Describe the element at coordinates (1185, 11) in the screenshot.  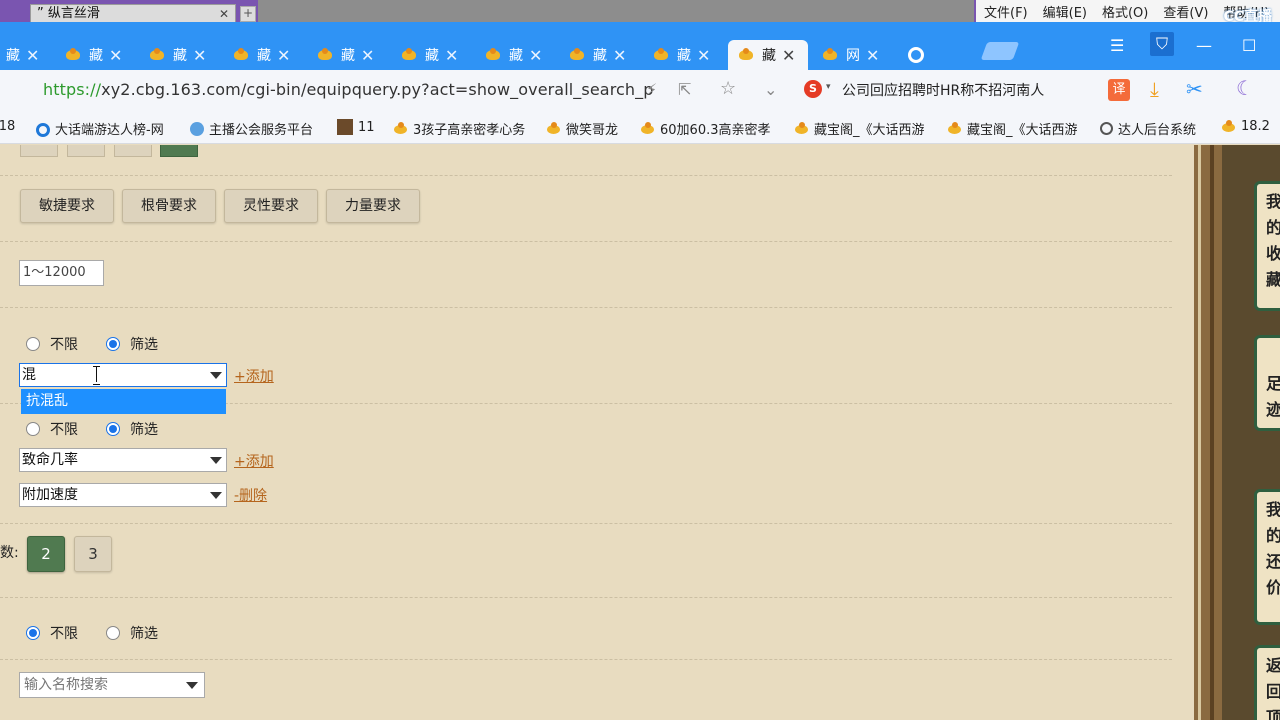
I see `menu-view: 查看(V)` at that location.